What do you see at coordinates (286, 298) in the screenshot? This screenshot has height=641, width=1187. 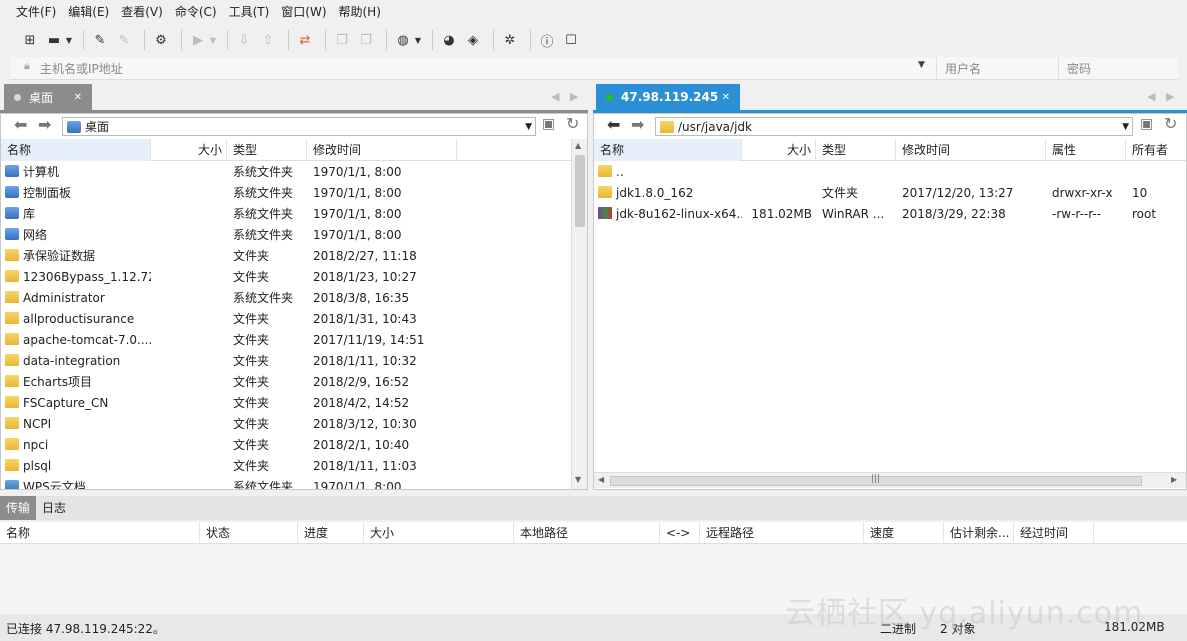 I see `list-item: Administrator 系统文件夹 2018/3/8, 16:35` at bounding box center [286, 298].